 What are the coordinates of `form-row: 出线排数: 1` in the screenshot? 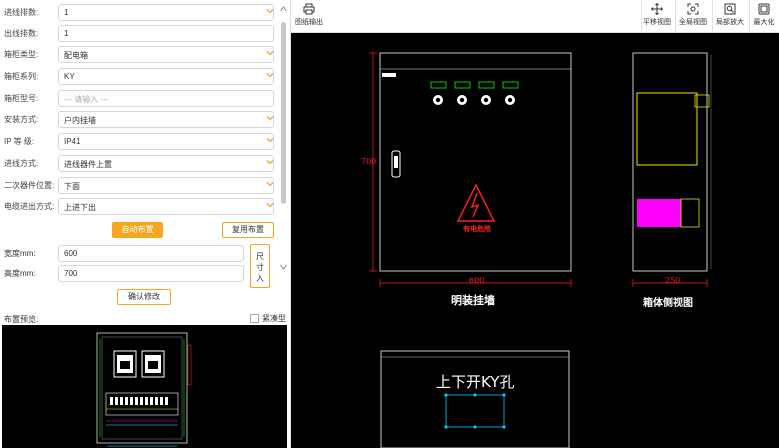 It's located at (139, 34).